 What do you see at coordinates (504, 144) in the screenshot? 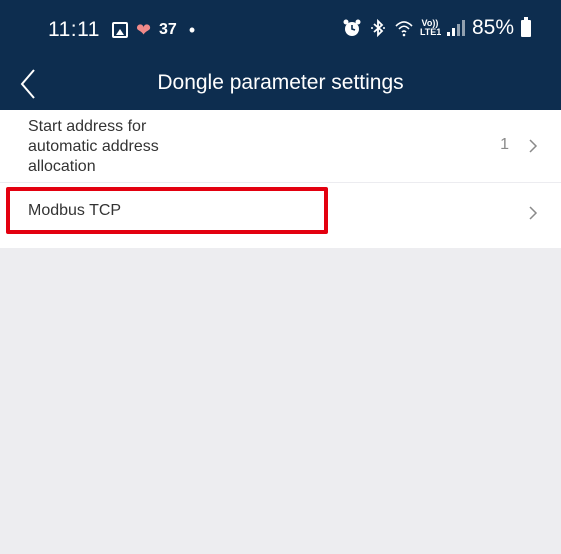
I see `list-item-value: 1` at bounding box center [504, 144].